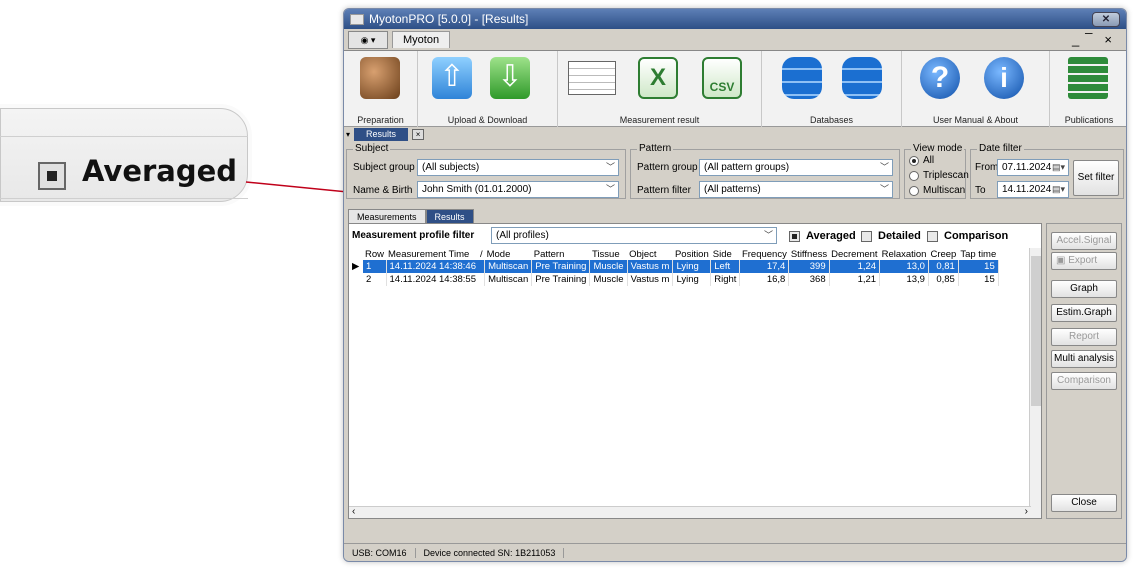  What do you see at coordinates (374, 254) in the screenshot?
I see `col-row: Row` at bounding box center [374, 254].